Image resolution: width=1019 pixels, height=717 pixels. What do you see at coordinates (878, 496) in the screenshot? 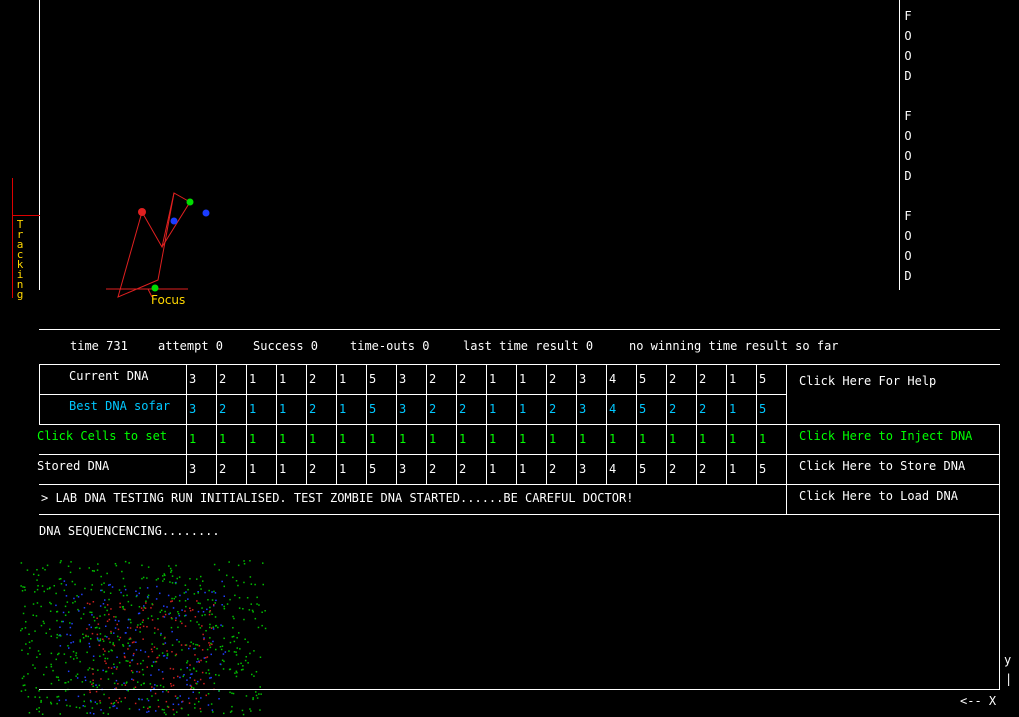
I see `load-dna-button: Click Here to Load DNA` at bounding box center [878, 496].